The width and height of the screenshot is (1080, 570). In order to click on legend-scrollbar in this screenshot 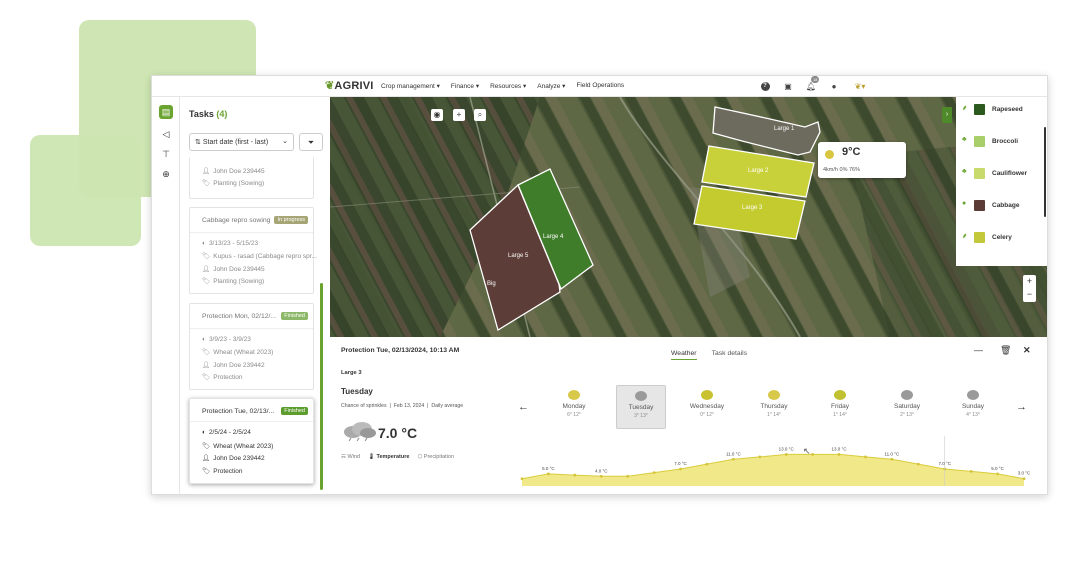, I will do `click(1045, 172)`.